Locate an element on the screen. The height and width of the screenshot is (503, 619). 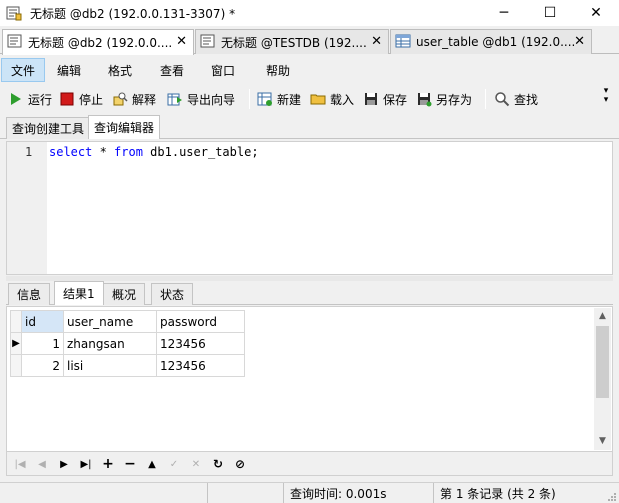
doc-tab-query-testdb: 无标题 @TESTDB (192.... ✕ is located at coordinates (292, 41).